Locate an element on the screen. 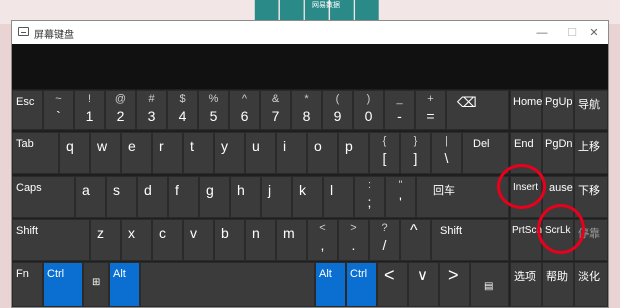  key-semicolon: :; is located at coordinates (369, 197).